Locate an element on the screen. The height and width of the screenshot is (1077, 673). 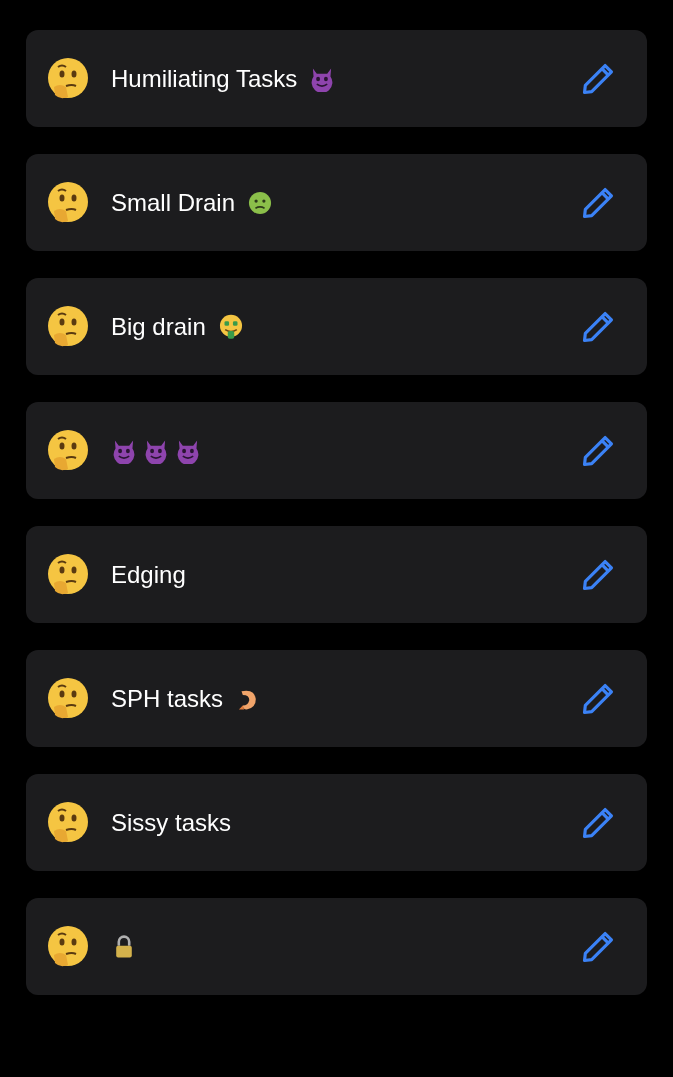
money-face-icon is located at coordinates (230, 326).